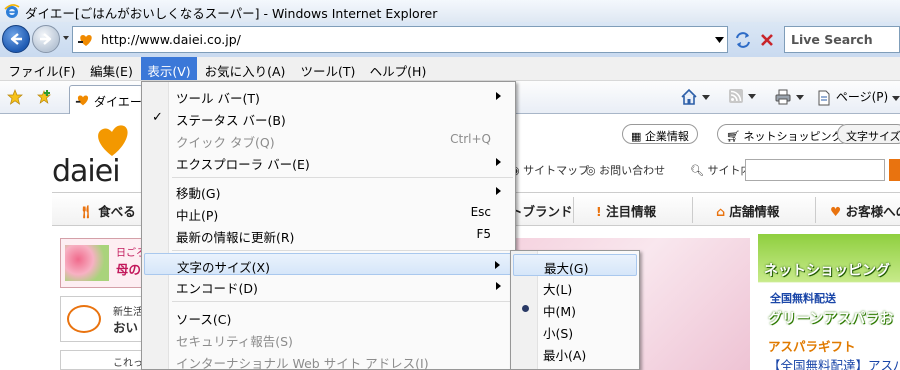 This screenshot has width=900, height=370. I want to click on page-icon, so click(824, 97).